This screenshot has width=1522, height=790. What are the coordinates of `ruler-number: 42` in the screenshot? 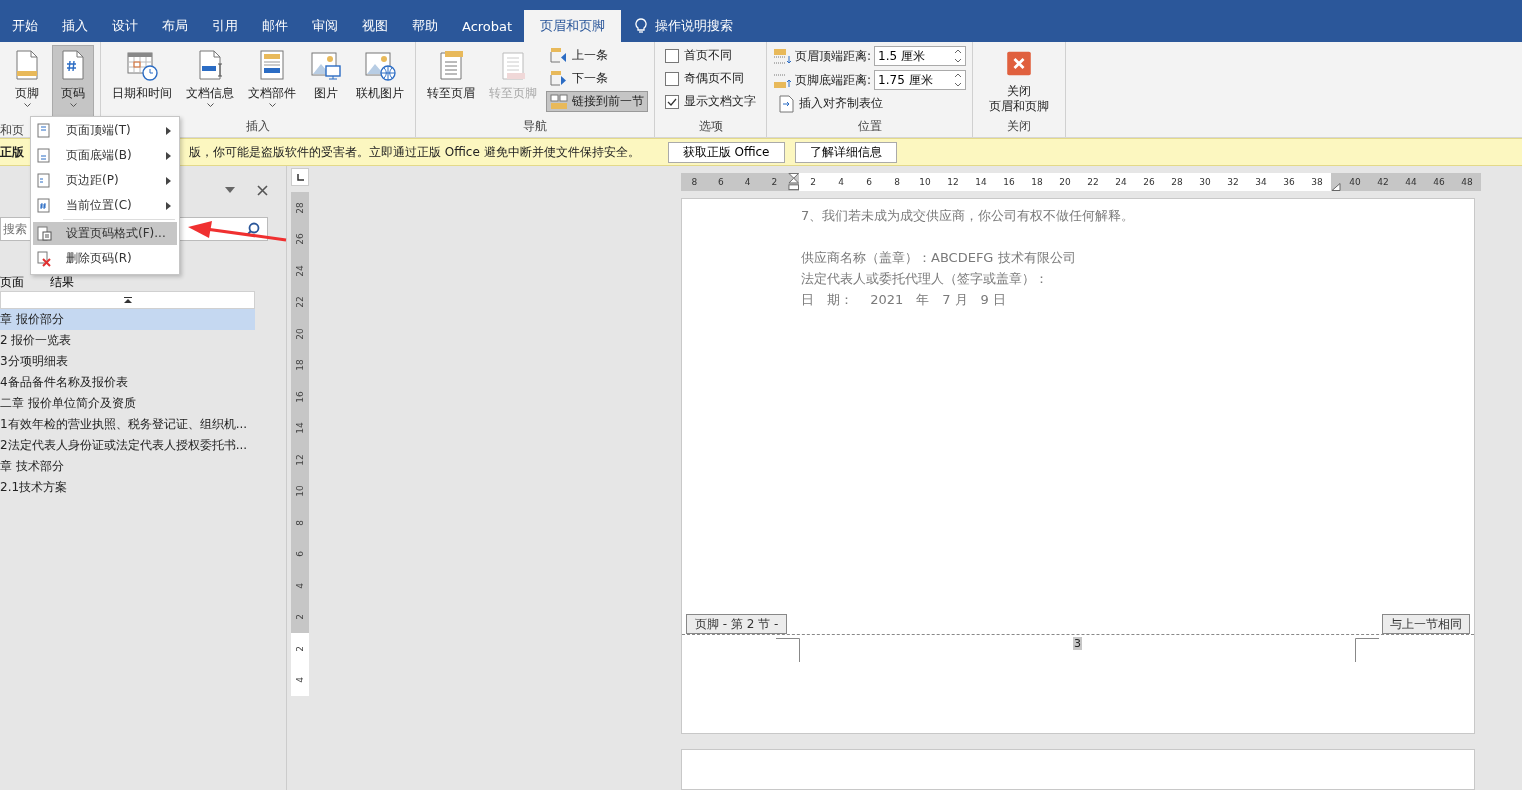 It's located at (1383, 182).